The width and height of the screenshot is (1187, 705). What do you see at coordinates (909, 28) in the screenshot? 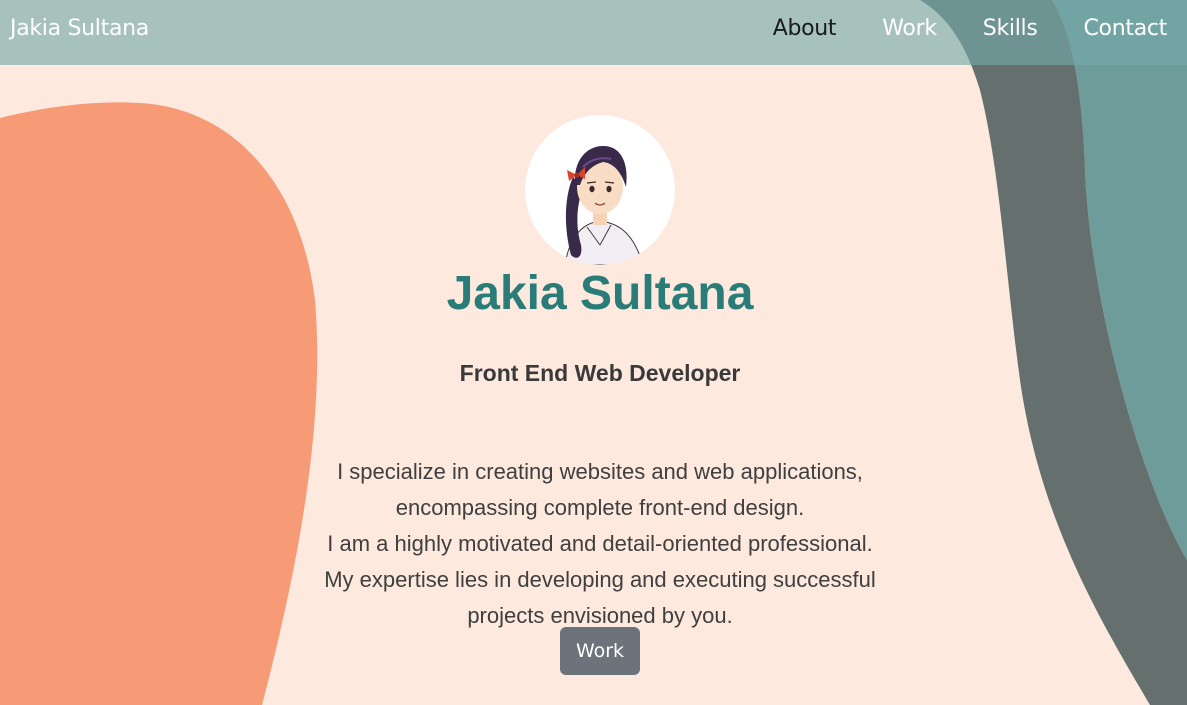
I see `nav-link-work: Work` at bounding box center [909, 28].